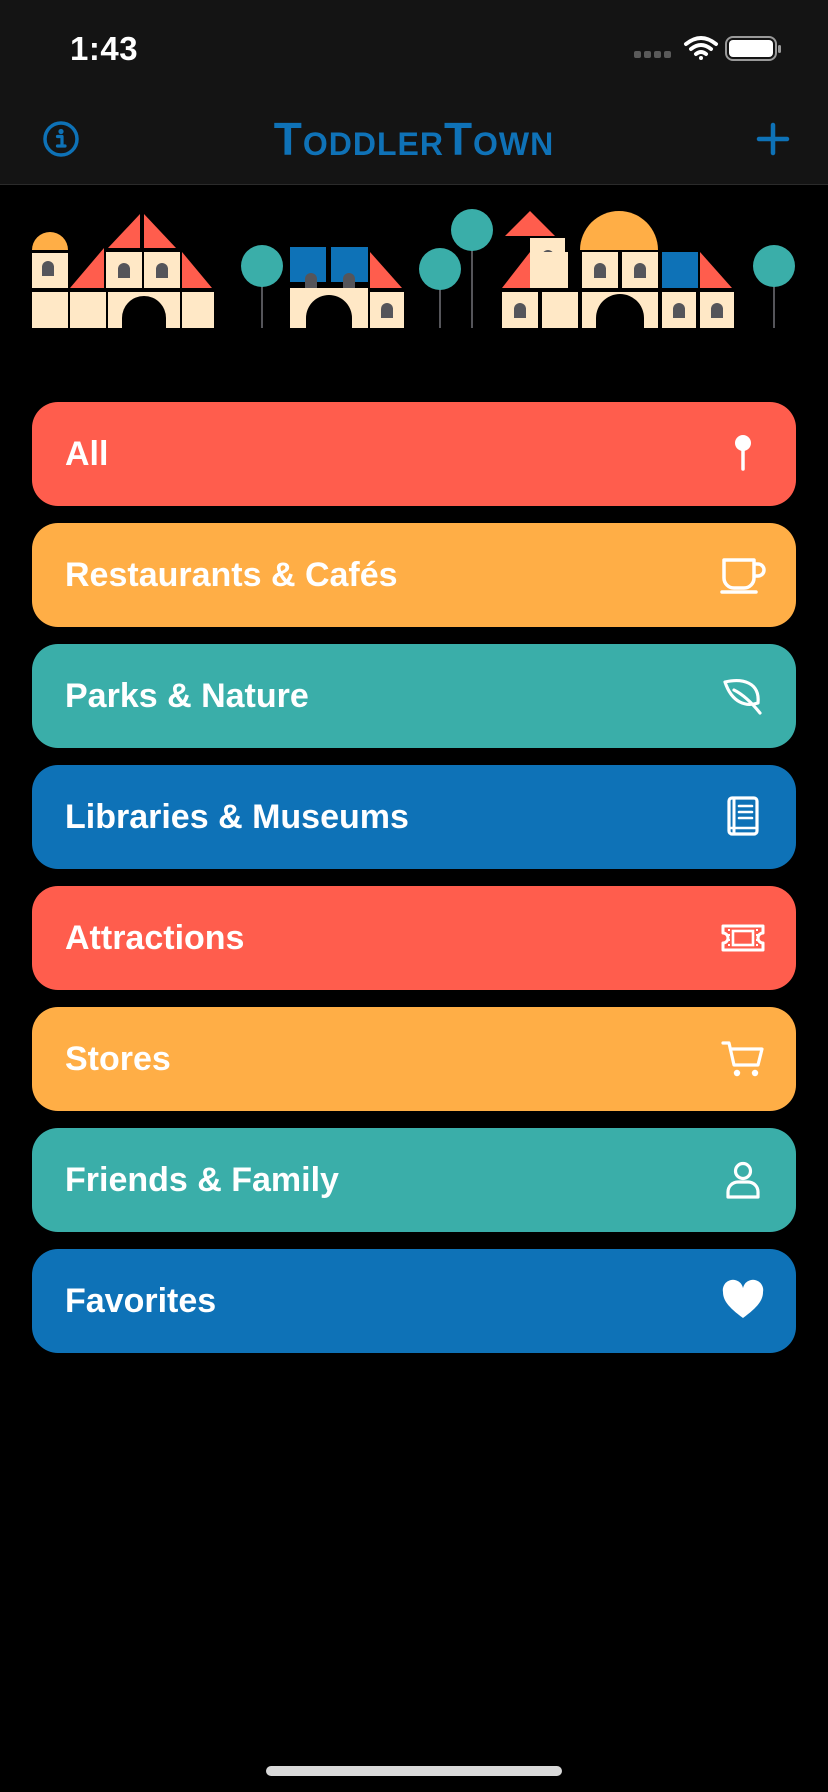 The height and width of the screenshot is (1792, 828). What do you see at coordinates (743, 817) in the screenshot?
I see `book-icon` at bounding box center [743, 817].